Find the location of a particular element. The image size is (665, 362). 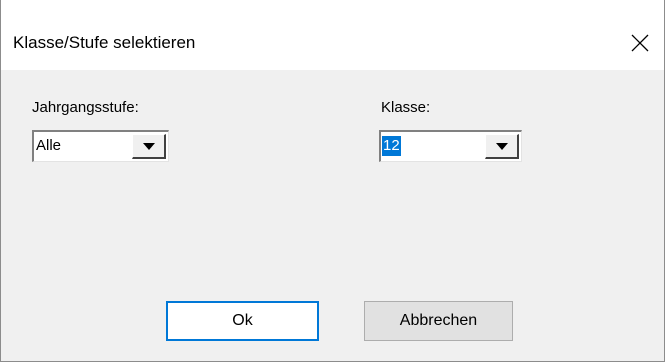

klasse-label: Klasse: is located at coordinates (406, 107).